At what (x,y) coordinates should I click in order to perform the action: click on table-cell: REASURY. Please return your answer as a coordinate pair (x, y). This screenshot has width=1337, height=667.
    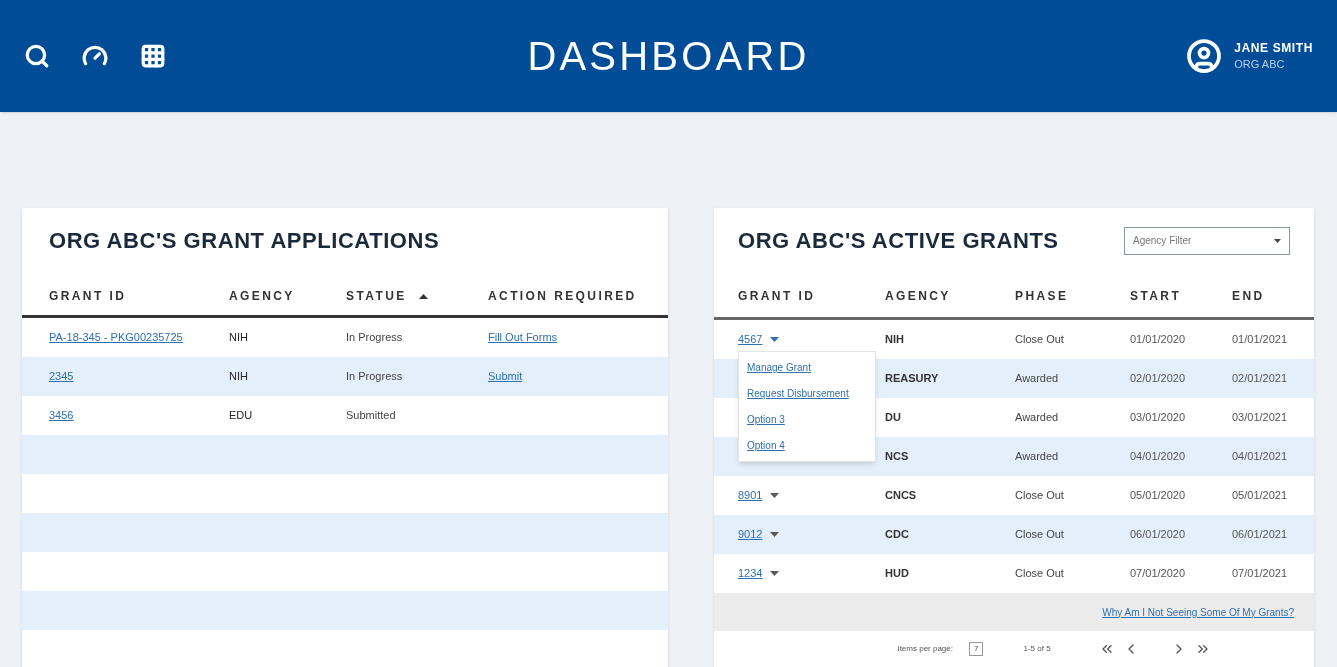
    Looking at the image, I should click on (912, 378).